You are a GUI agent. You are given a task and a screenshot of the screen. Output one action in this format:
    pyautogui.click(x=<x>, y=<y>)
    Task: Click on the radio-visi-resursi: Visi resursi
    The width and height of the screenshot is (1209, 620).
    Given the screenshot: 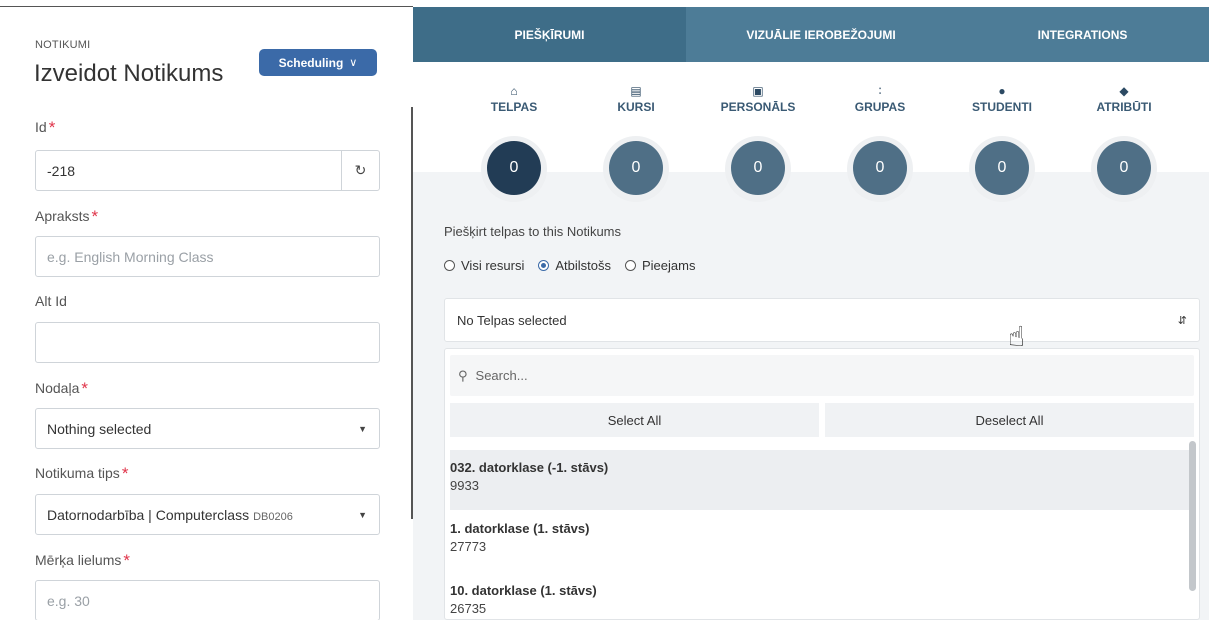 What is the action you would take?
    pyautogui.click(x=484, y=265)
    